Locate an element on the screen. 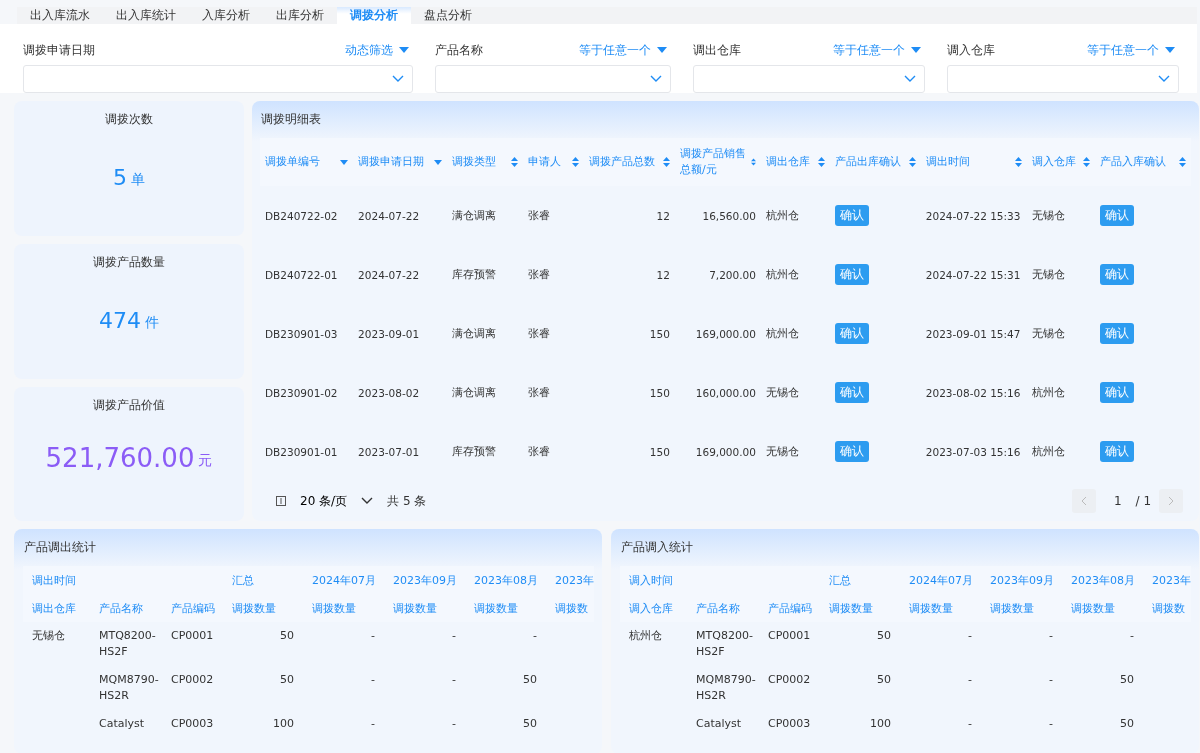 The width and height of the screenshot is (1200, 753). tab: 盘点分析 is located at coordinates (448, 15).